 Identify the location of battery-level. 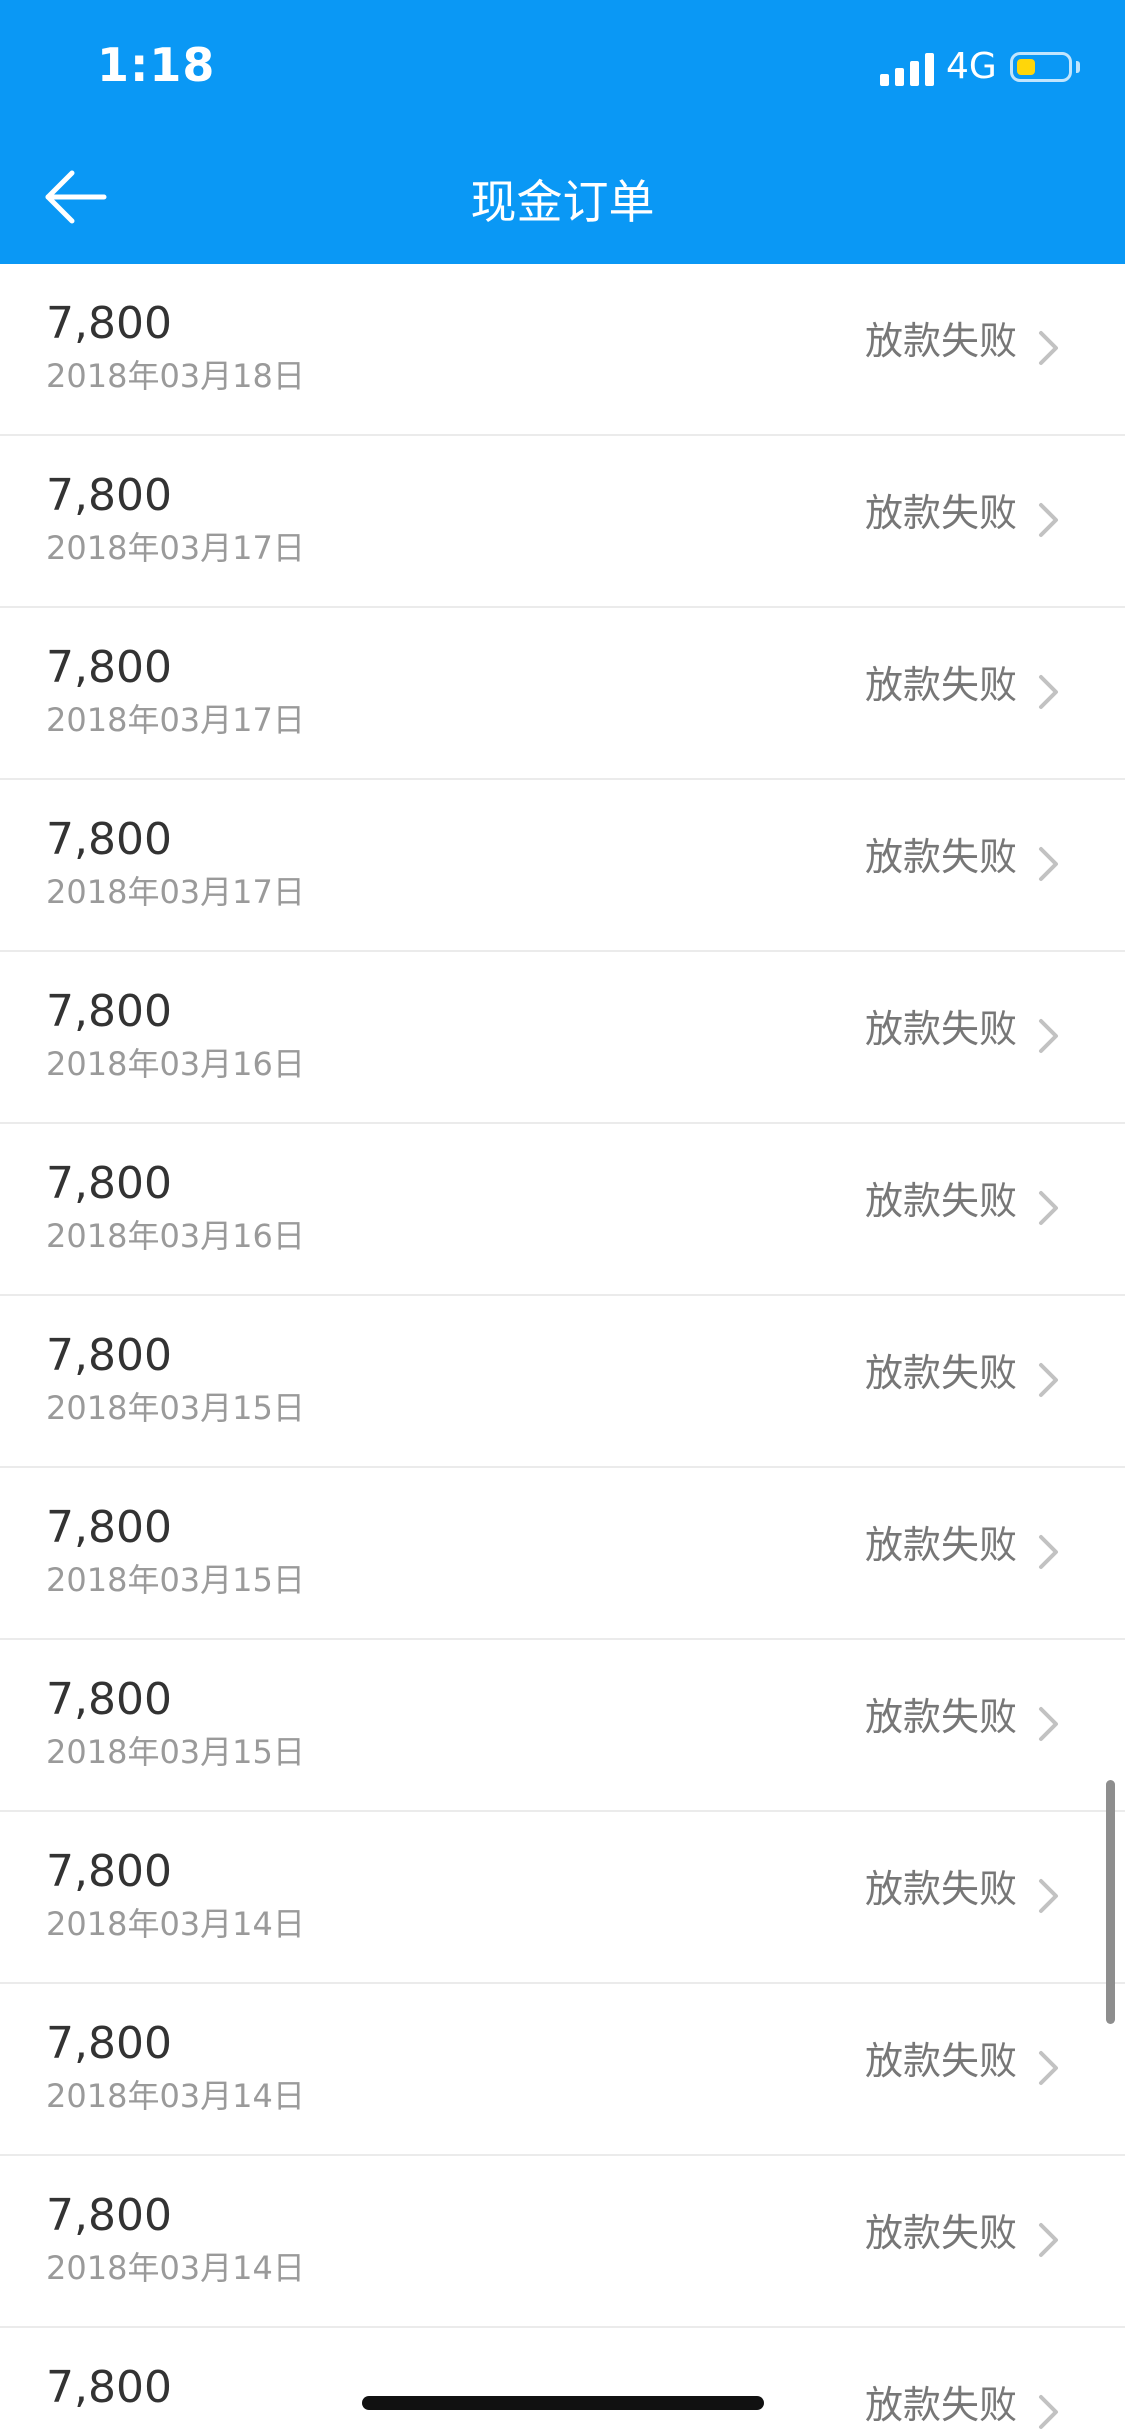
(1026, 67).